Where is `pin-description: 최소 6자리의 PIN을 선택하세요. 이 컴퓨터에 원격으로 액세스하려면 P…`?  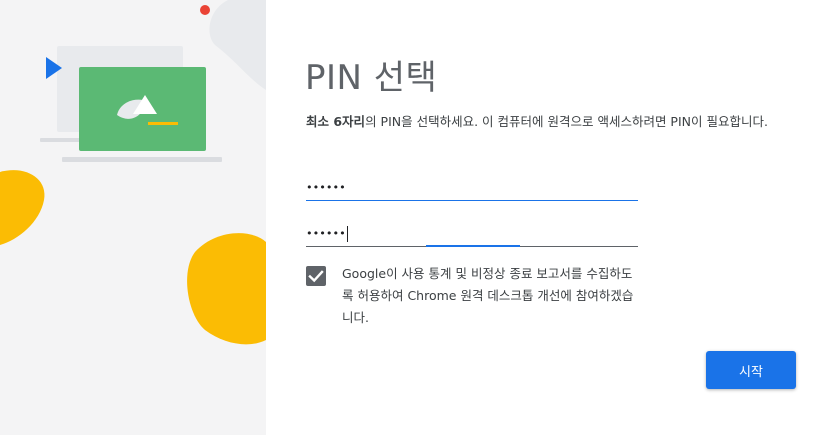
pin-description: 최소 6자리의 PIN을 선택하세요. 이 컴퓨터에 원격으로 액세스하려면 P… is located at coordinates (551, 122).